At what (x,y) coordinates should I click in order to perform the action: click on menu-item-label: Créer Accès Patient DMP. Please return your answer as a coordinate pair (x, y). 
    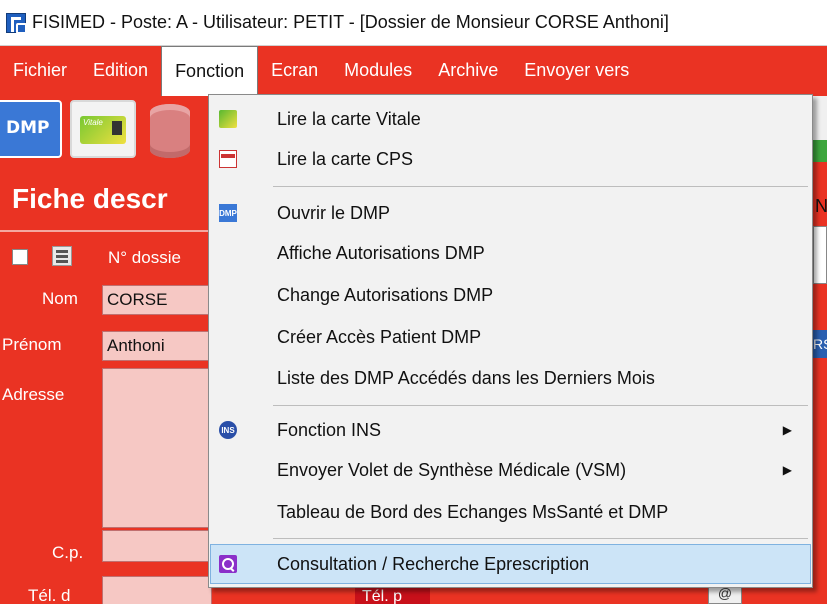
    Looking at the image, I should click on (379, 336).